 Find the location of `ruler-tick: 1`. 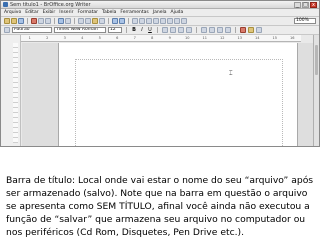

ruler-tick: 1 is located at coordinates (29, 38).